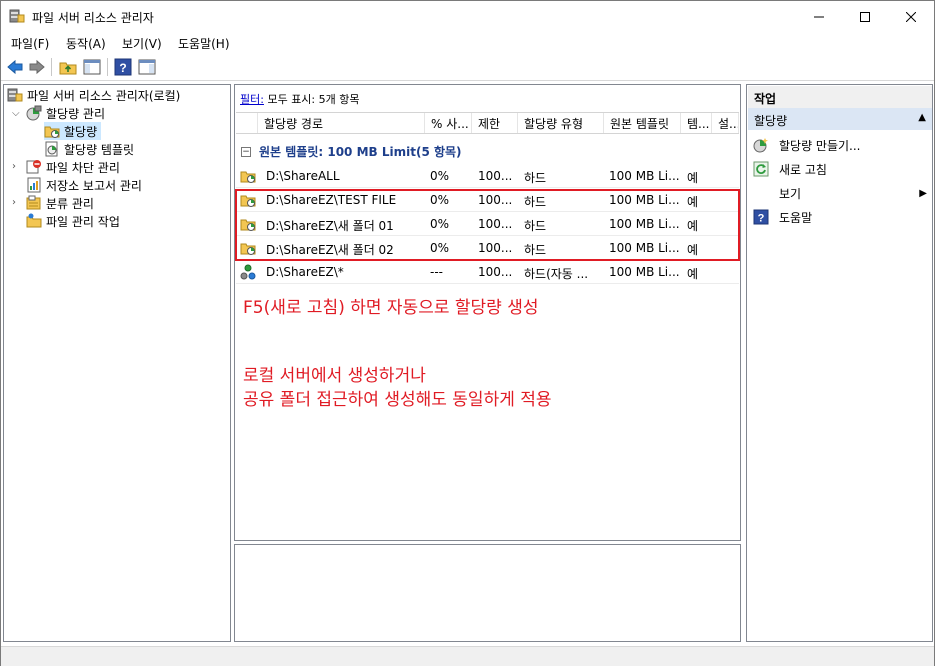  Describe the element at coordinates (642, 123) in the screenshot. I see `column-header-source-template: 원본 템플릿` at that location.